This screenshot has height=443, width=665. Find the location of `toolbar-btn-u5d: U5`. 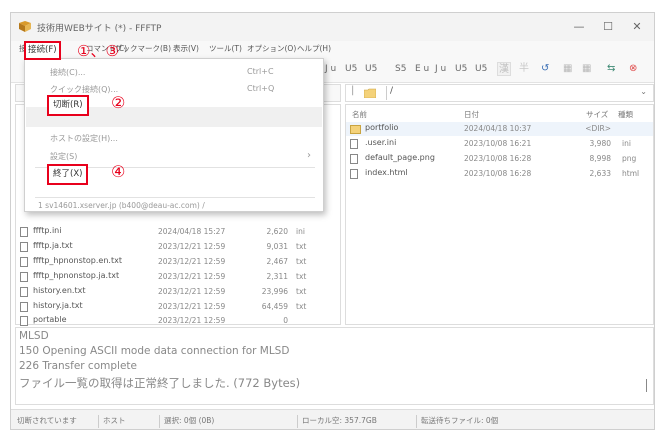

toolbar-btn-u5d: U5 is located at coordinates (481, 69).